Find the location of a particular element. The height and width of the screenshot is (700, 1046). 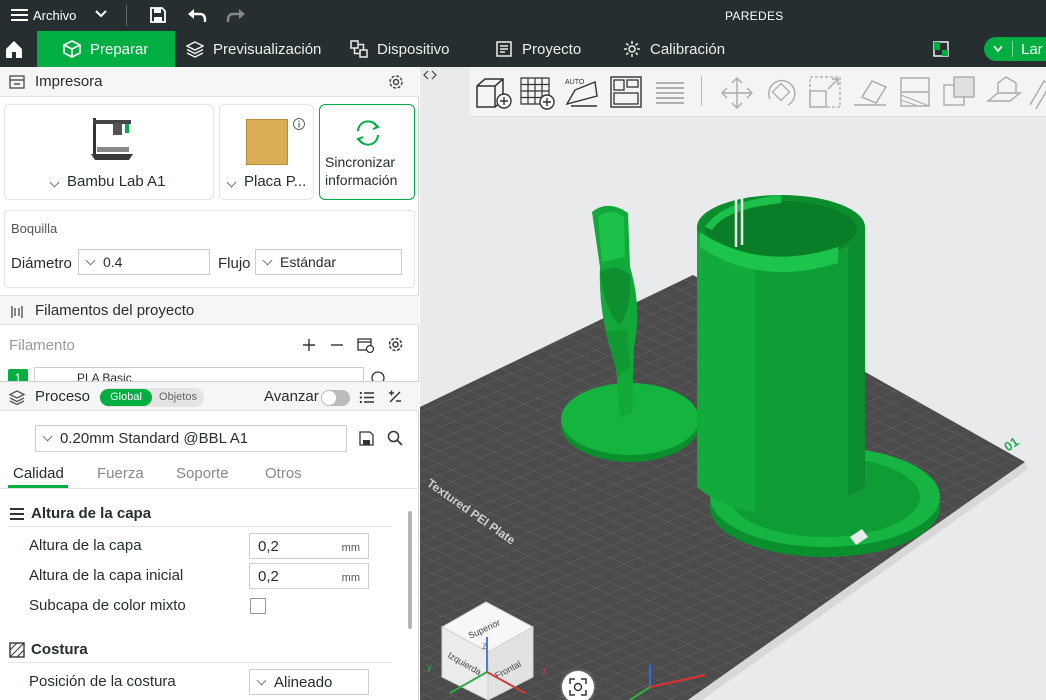

filament-sync-icon is located at coordinates (366, 345).